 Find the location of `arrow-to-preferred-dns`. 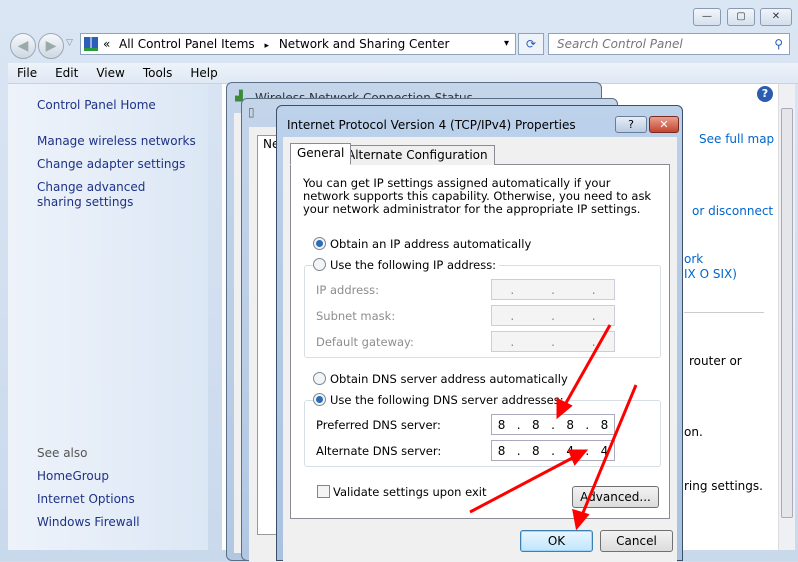

arrow-to-preferred-dns is located at coordinates (586, 367).